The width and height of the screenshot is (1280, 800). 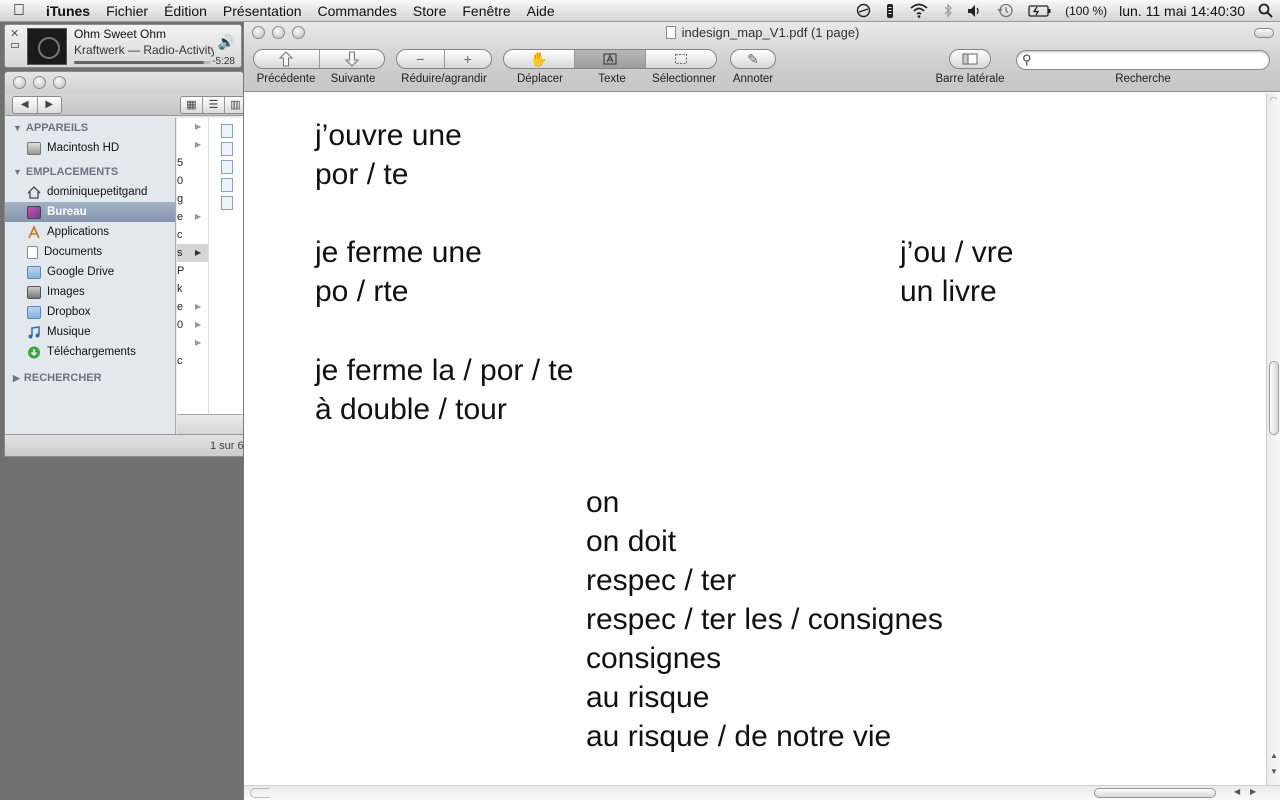 What do you see at coordinates (59, 82) in the screenshot?
I see `zoom-button` at bounding box center [59, 82].